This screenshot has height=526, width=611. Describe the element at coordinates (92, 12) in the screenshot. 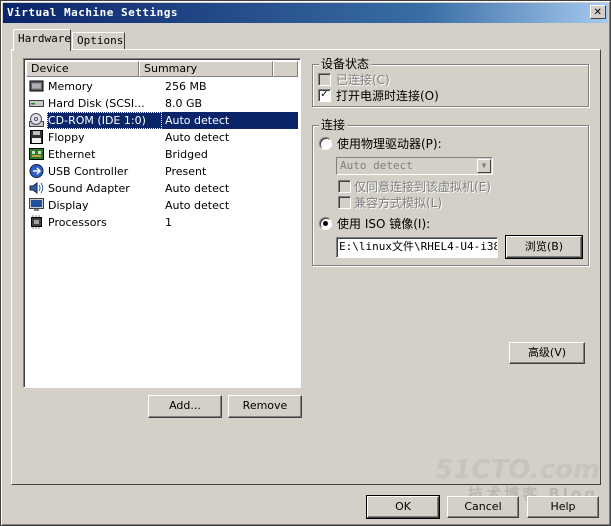

I see `window-title: Virtual Machine Settings` at that location.